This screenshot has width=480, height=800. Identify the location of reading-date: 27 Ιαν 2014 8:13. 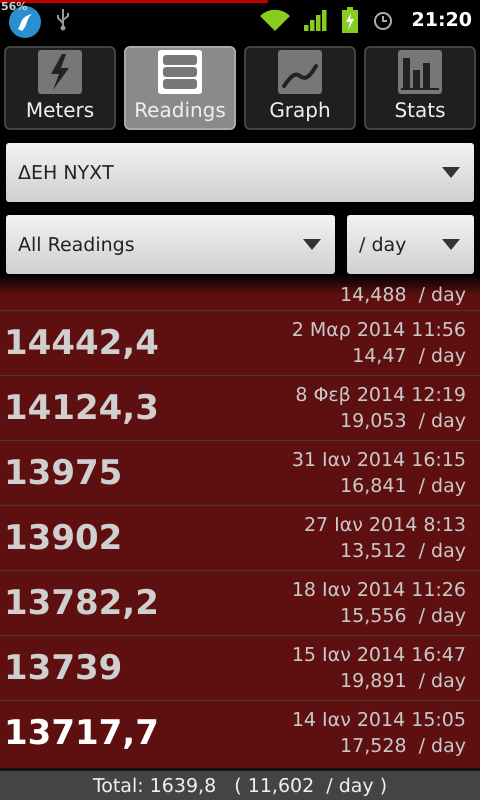
(385, 525).